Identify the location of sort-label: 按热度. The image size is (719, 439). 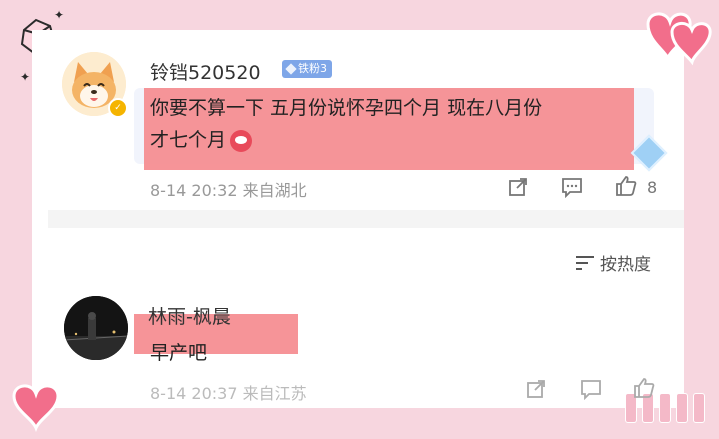
(625, 265).